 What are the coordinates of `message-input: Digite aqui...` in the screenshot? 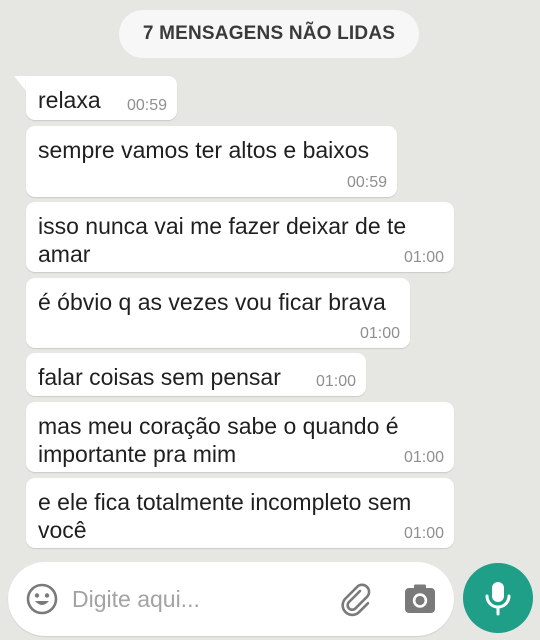 It's located at (136, 599).